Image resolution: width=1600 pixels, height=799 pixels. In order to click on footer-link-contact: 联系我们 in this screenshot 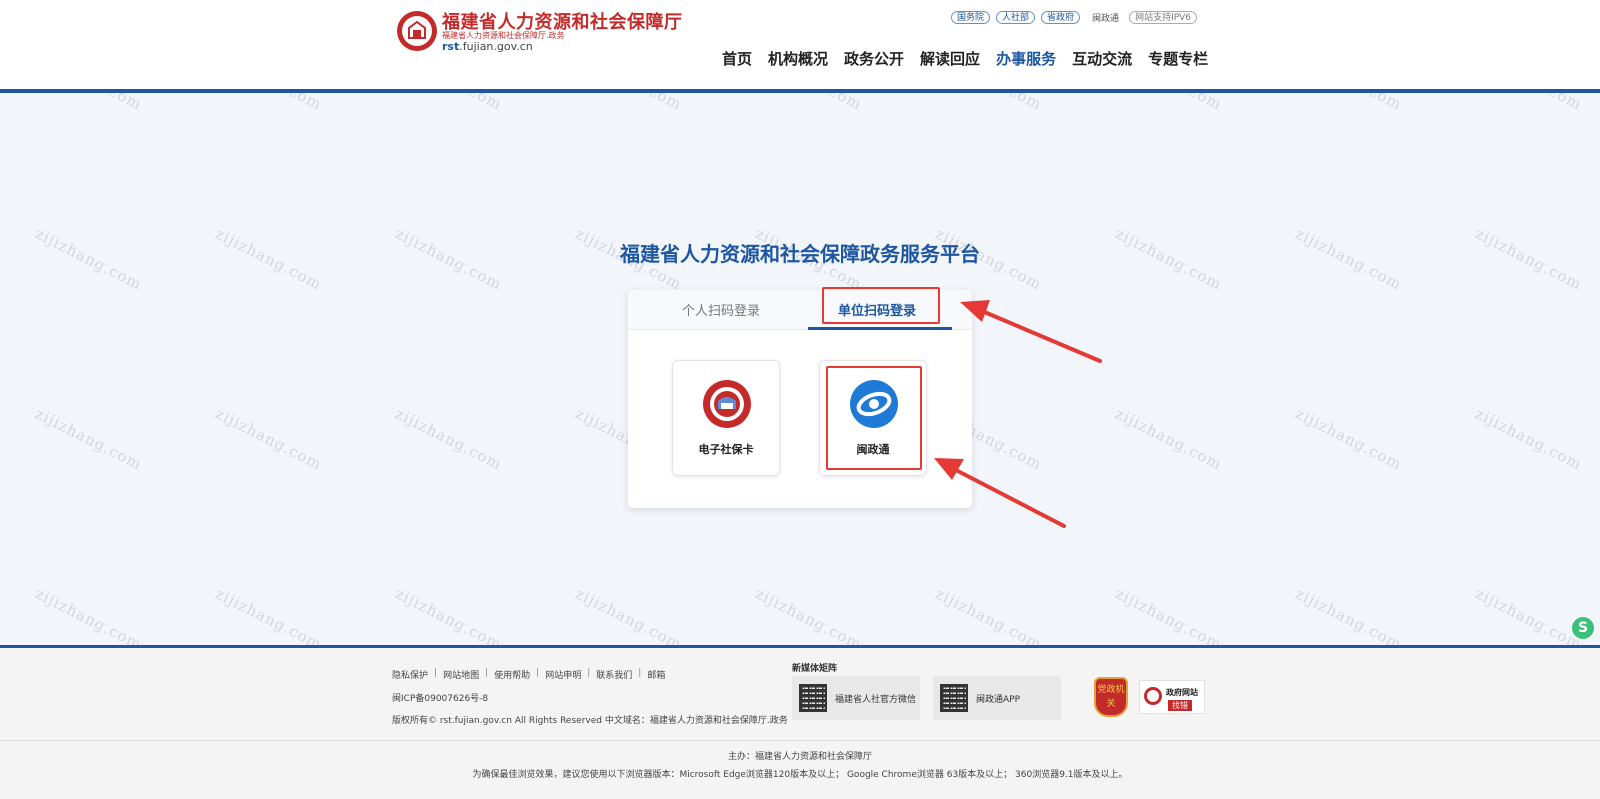, I will do `click(614, 674)`.